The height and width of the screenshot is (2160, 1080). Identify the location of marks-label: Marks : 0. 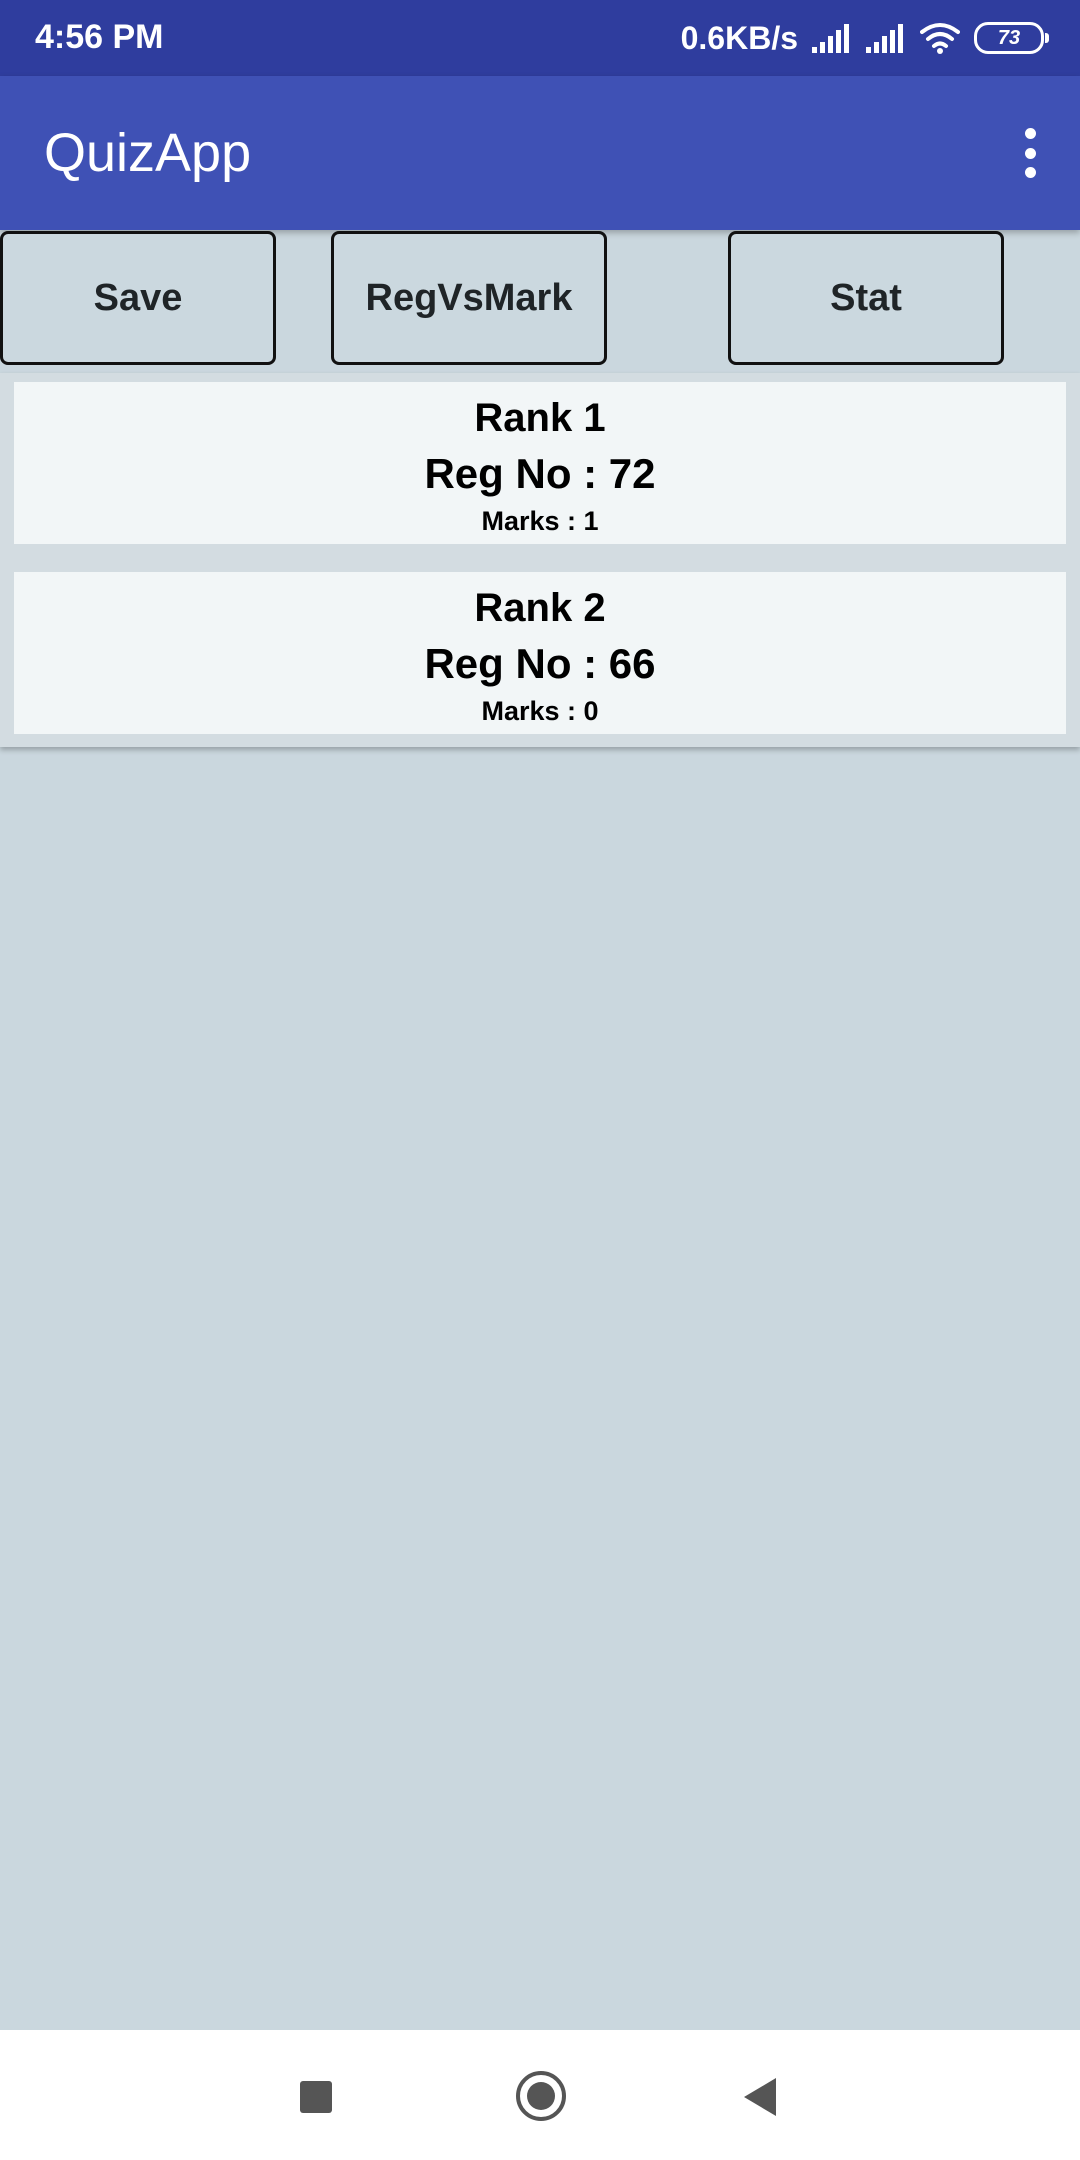
(540, 711).